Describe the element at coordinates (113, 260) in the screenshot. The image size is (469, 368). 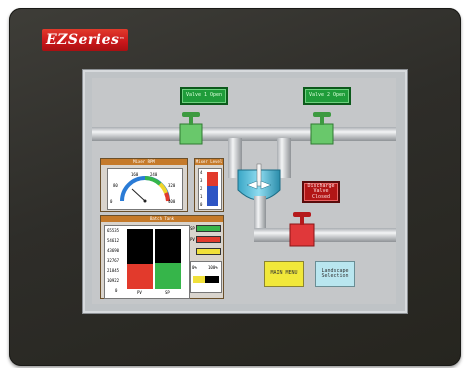
I see `batch-y-tick-3: 32767` at that location.